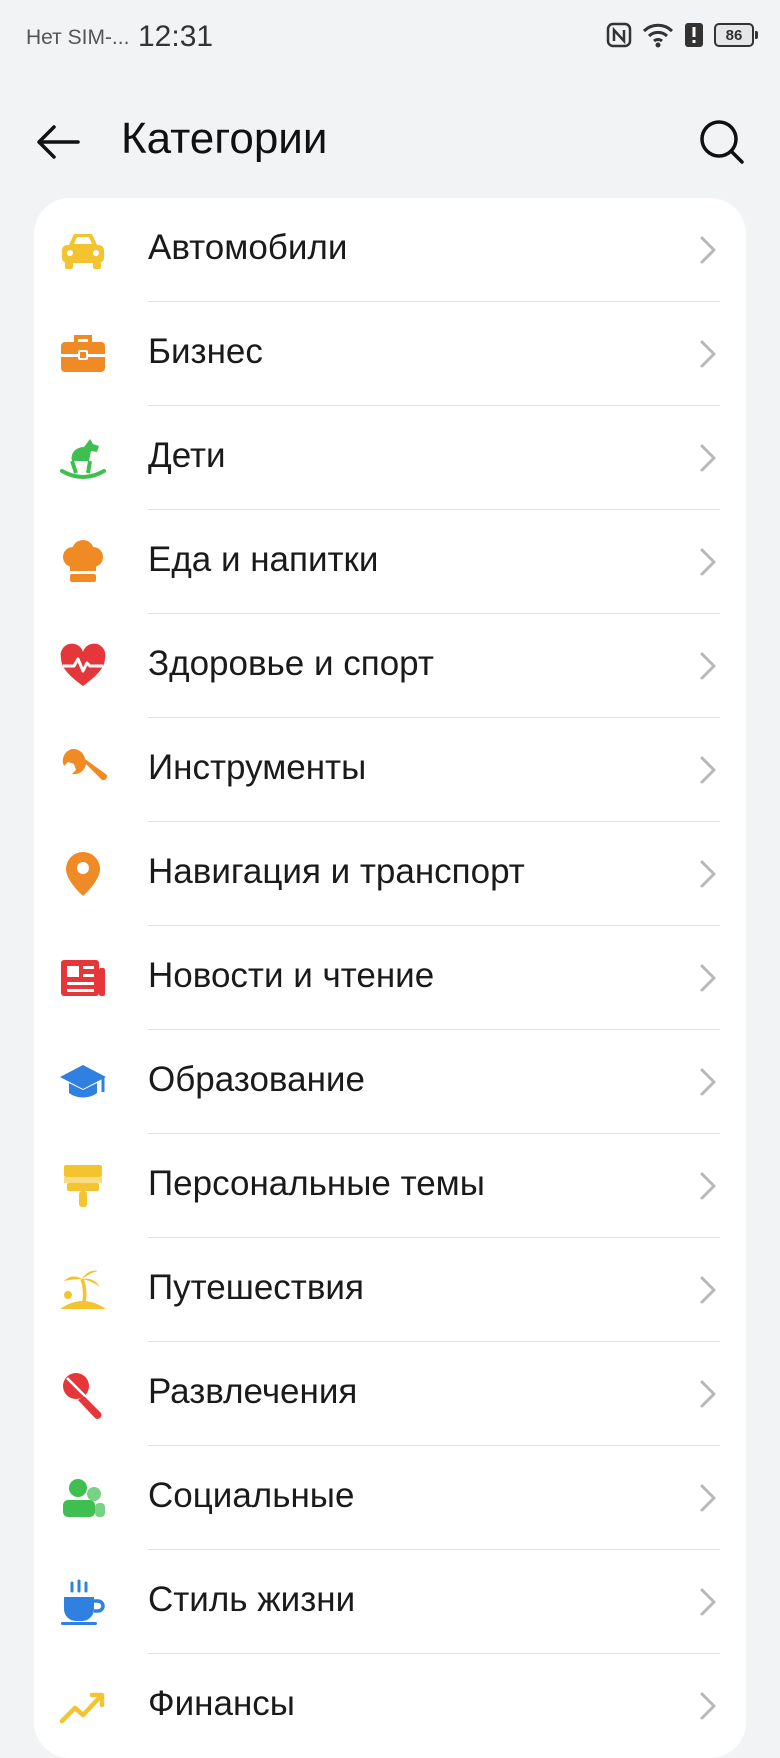 The width and height of the screenshot is (780, 1758). Describe the element at coordinates (390, 1082) in the screenshot. I see `category-row-graduation-cap: Образование` at that location.